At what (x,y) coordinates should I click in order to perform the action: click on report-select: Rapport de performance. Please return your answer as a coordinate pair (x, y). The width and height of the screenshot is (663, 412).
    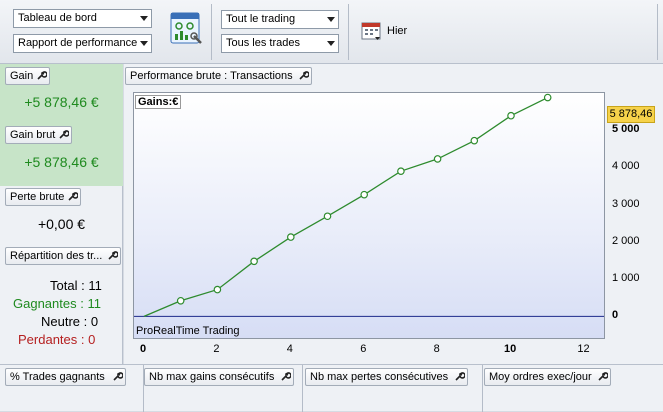
    Looking at the image, I should click on (82, 43).